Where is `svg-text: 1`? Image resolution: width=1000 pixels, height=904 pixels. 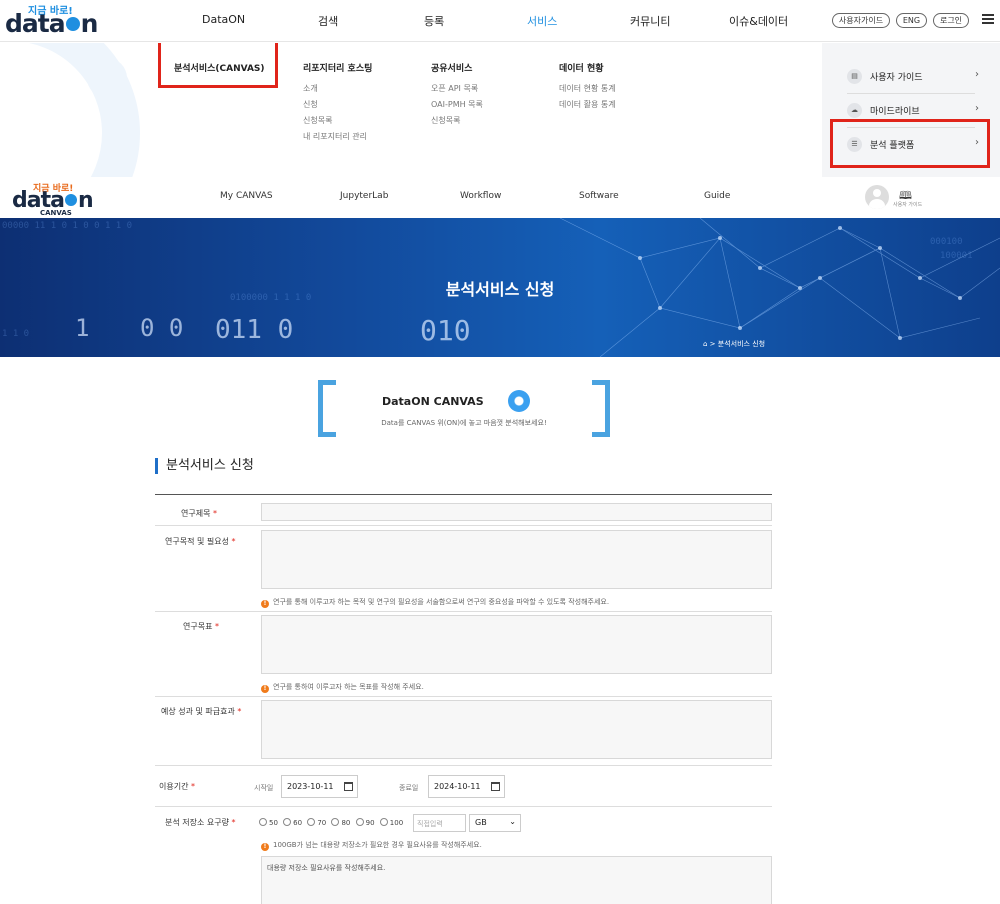 svg-text: 1 is located at coordinates (82, 328).